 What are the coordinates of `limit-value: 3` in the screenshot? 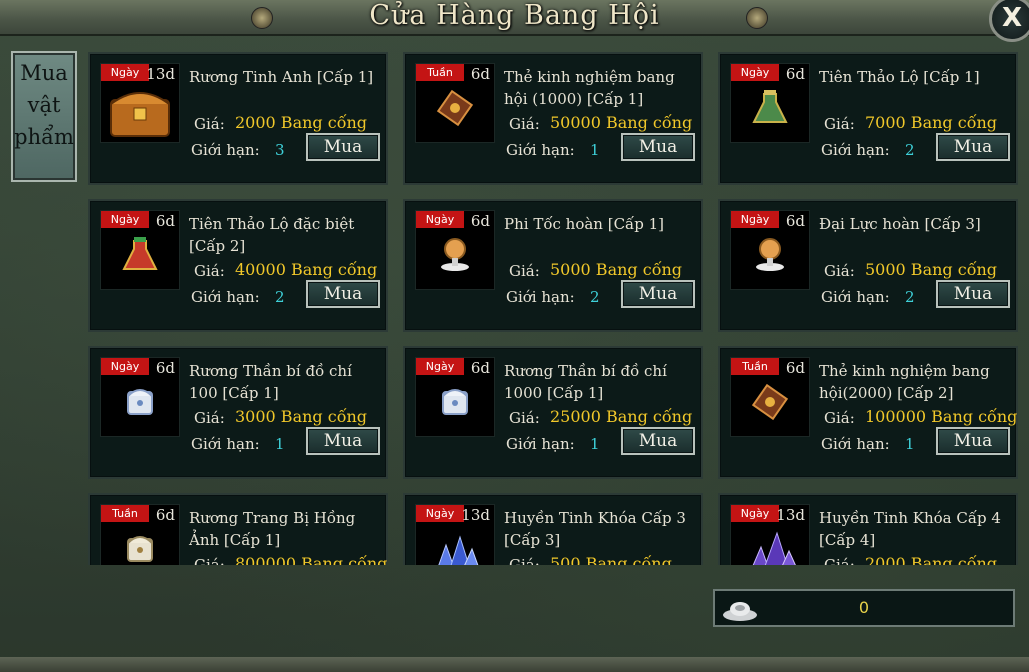 It's located at (280, 150).